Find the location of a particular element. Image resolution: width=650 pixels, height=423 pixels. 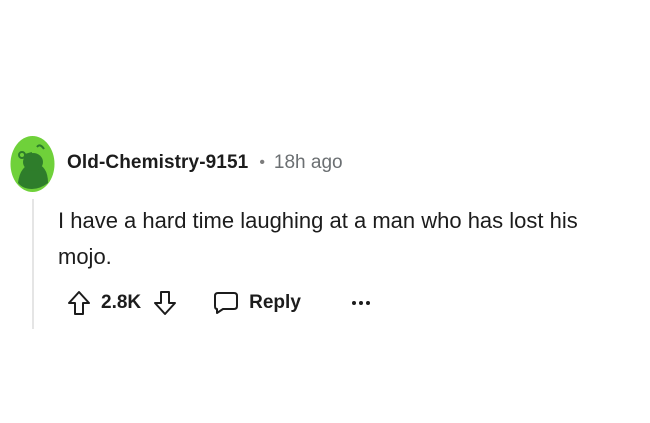

snoo-avatar-icon is located at coordinates (32, 164).